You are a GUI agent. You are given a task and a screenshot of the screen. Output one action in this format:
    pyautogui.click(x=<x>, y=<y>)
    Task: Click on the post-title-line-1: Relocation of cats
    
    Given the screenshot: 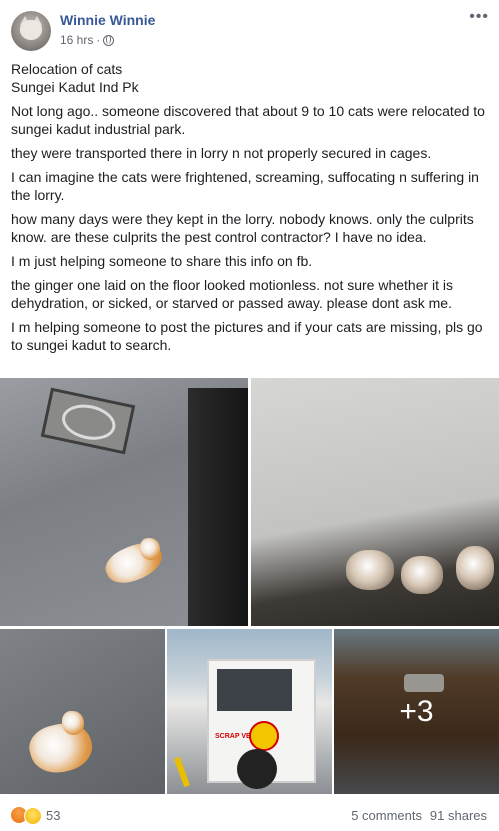 What is the action you would take?
    pyautogui.click(x=67, y=69)
    